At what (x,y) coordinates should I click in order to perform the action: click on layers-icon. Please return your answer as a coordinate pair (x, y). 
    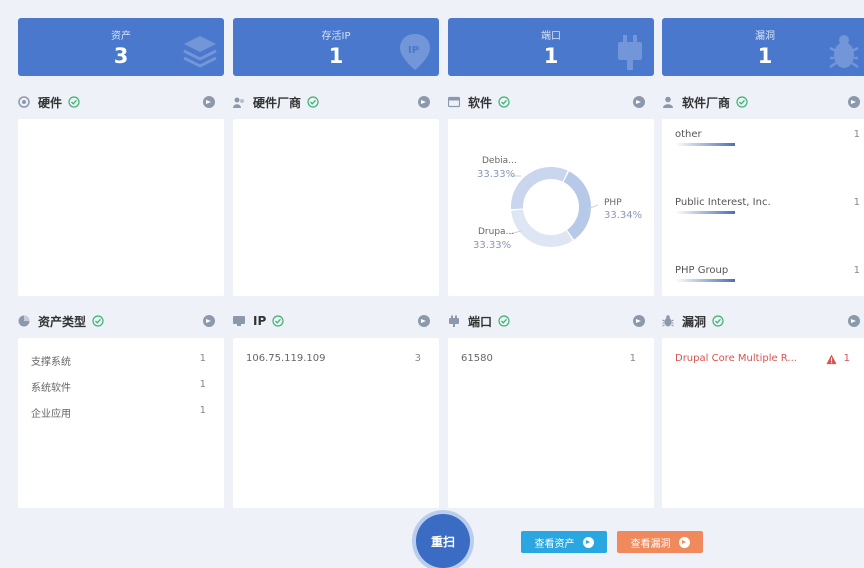
    Looking at the image, I should click on (200, 52).